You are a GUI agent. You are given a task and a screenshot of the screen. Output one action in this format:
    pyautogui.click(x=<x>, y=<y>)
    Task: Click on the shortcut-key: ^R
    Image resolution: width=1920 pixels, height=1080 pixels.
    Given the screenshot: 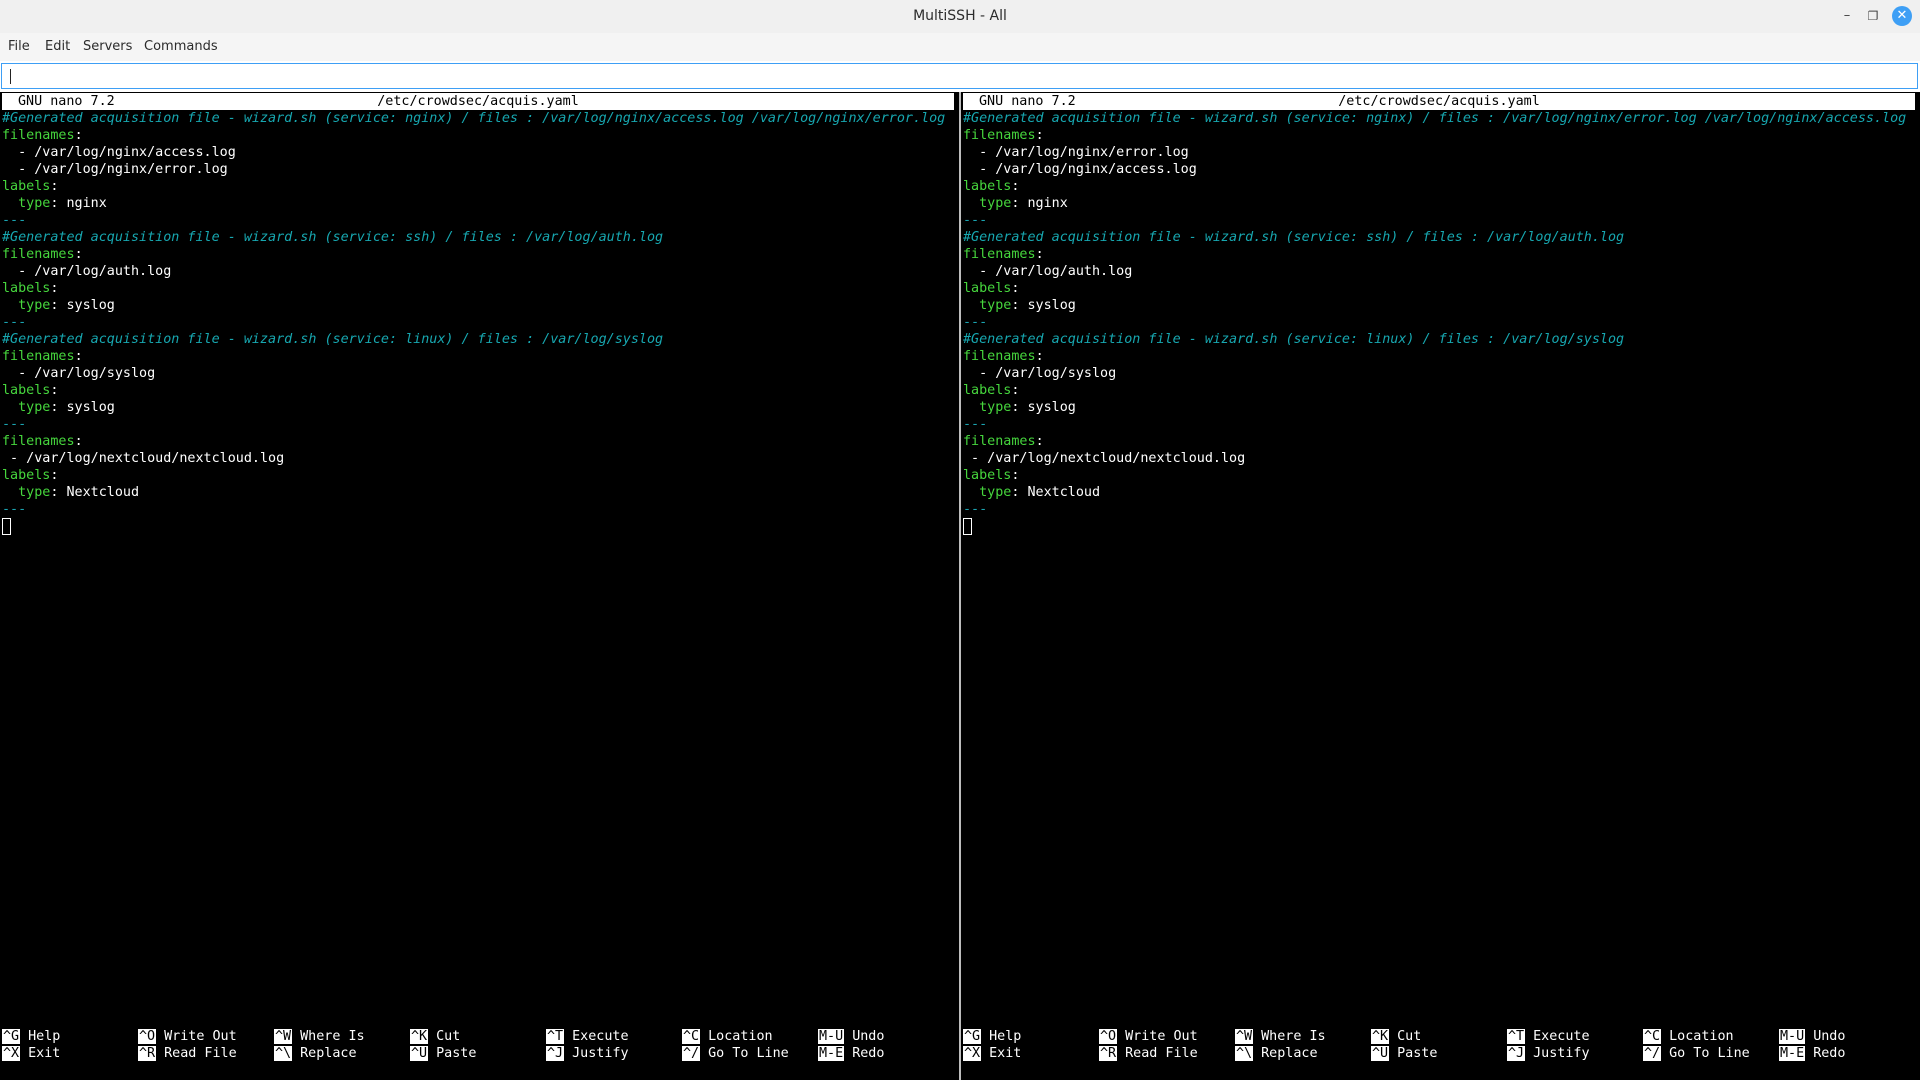 What is the action you would take?
    pyautogui.click(x=147, y=1053)
    